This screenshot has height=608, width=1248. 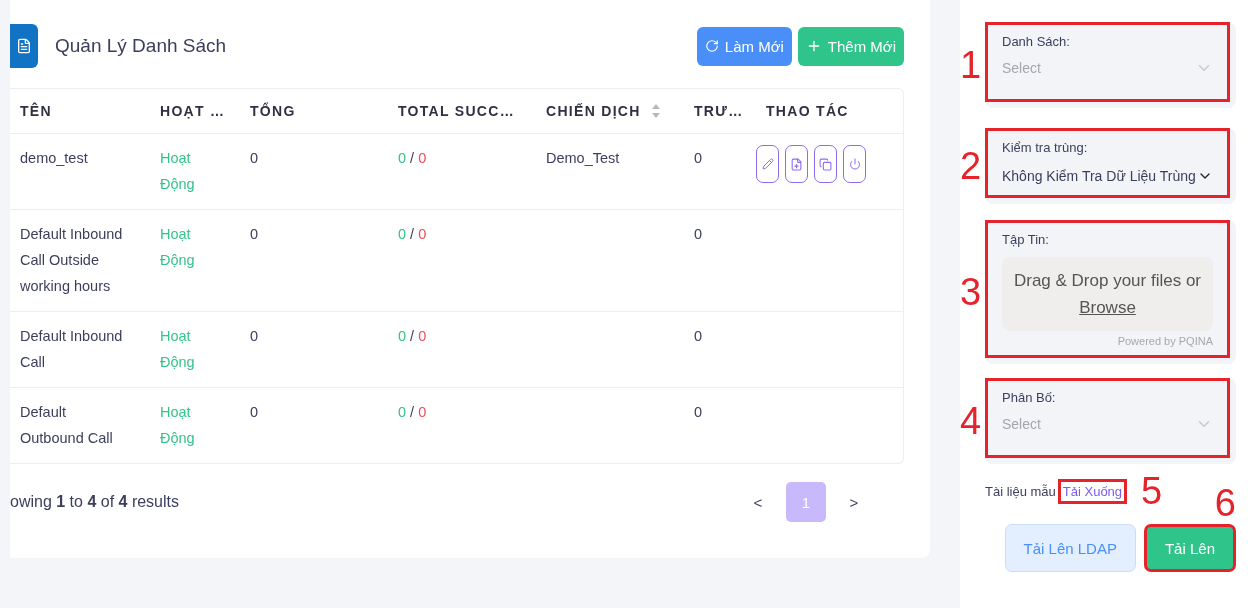 I want to click on annotation-number: 5, so click(x=1152, y=491).